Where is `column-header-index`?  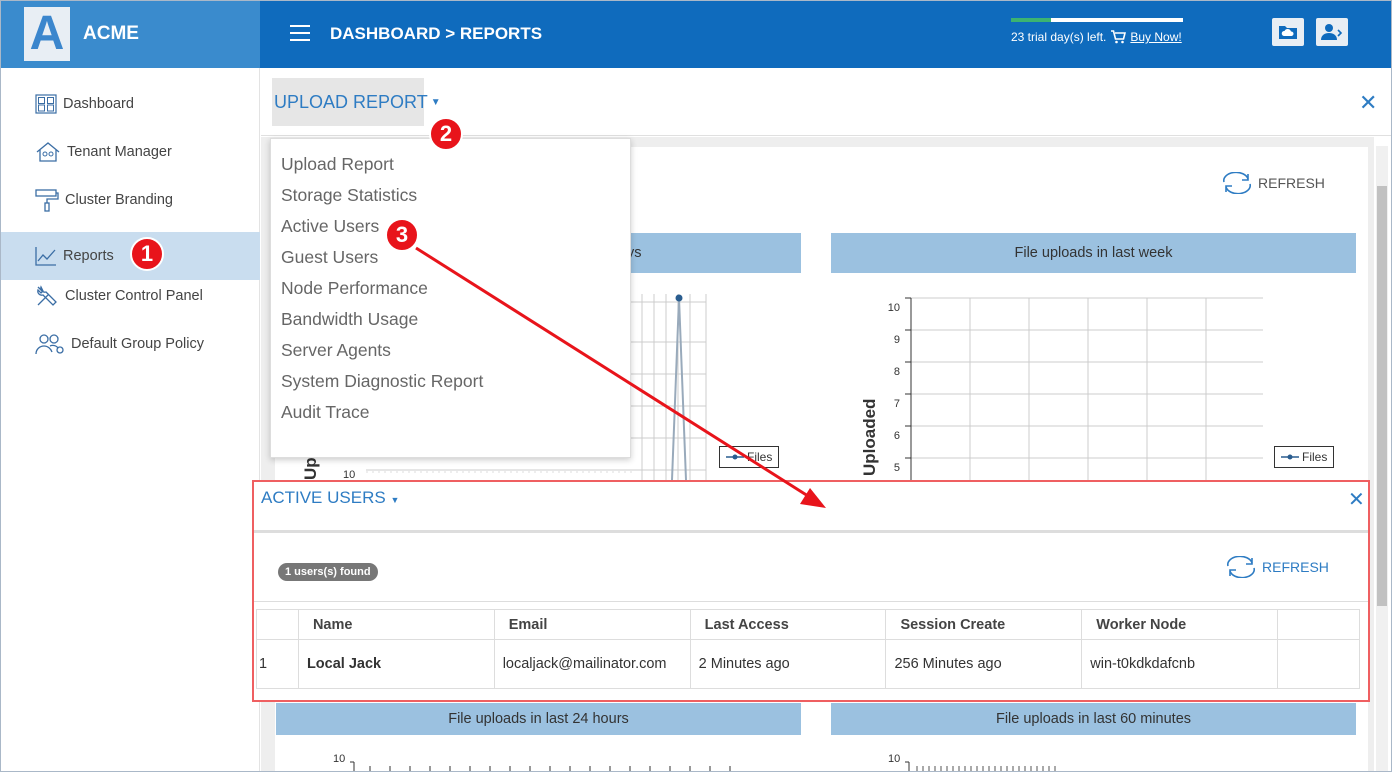
column-header-index is located at coordinates (277, 624).